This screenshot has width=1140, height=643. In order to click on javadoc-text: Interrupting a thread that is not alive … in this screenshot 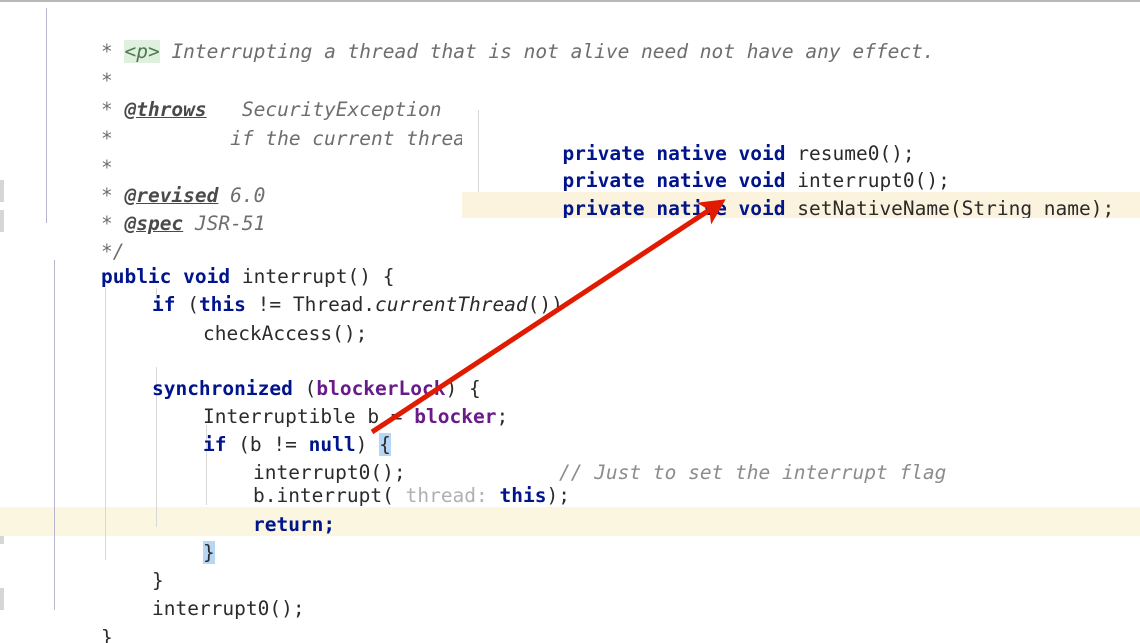, I will do `click(547, 51)`.